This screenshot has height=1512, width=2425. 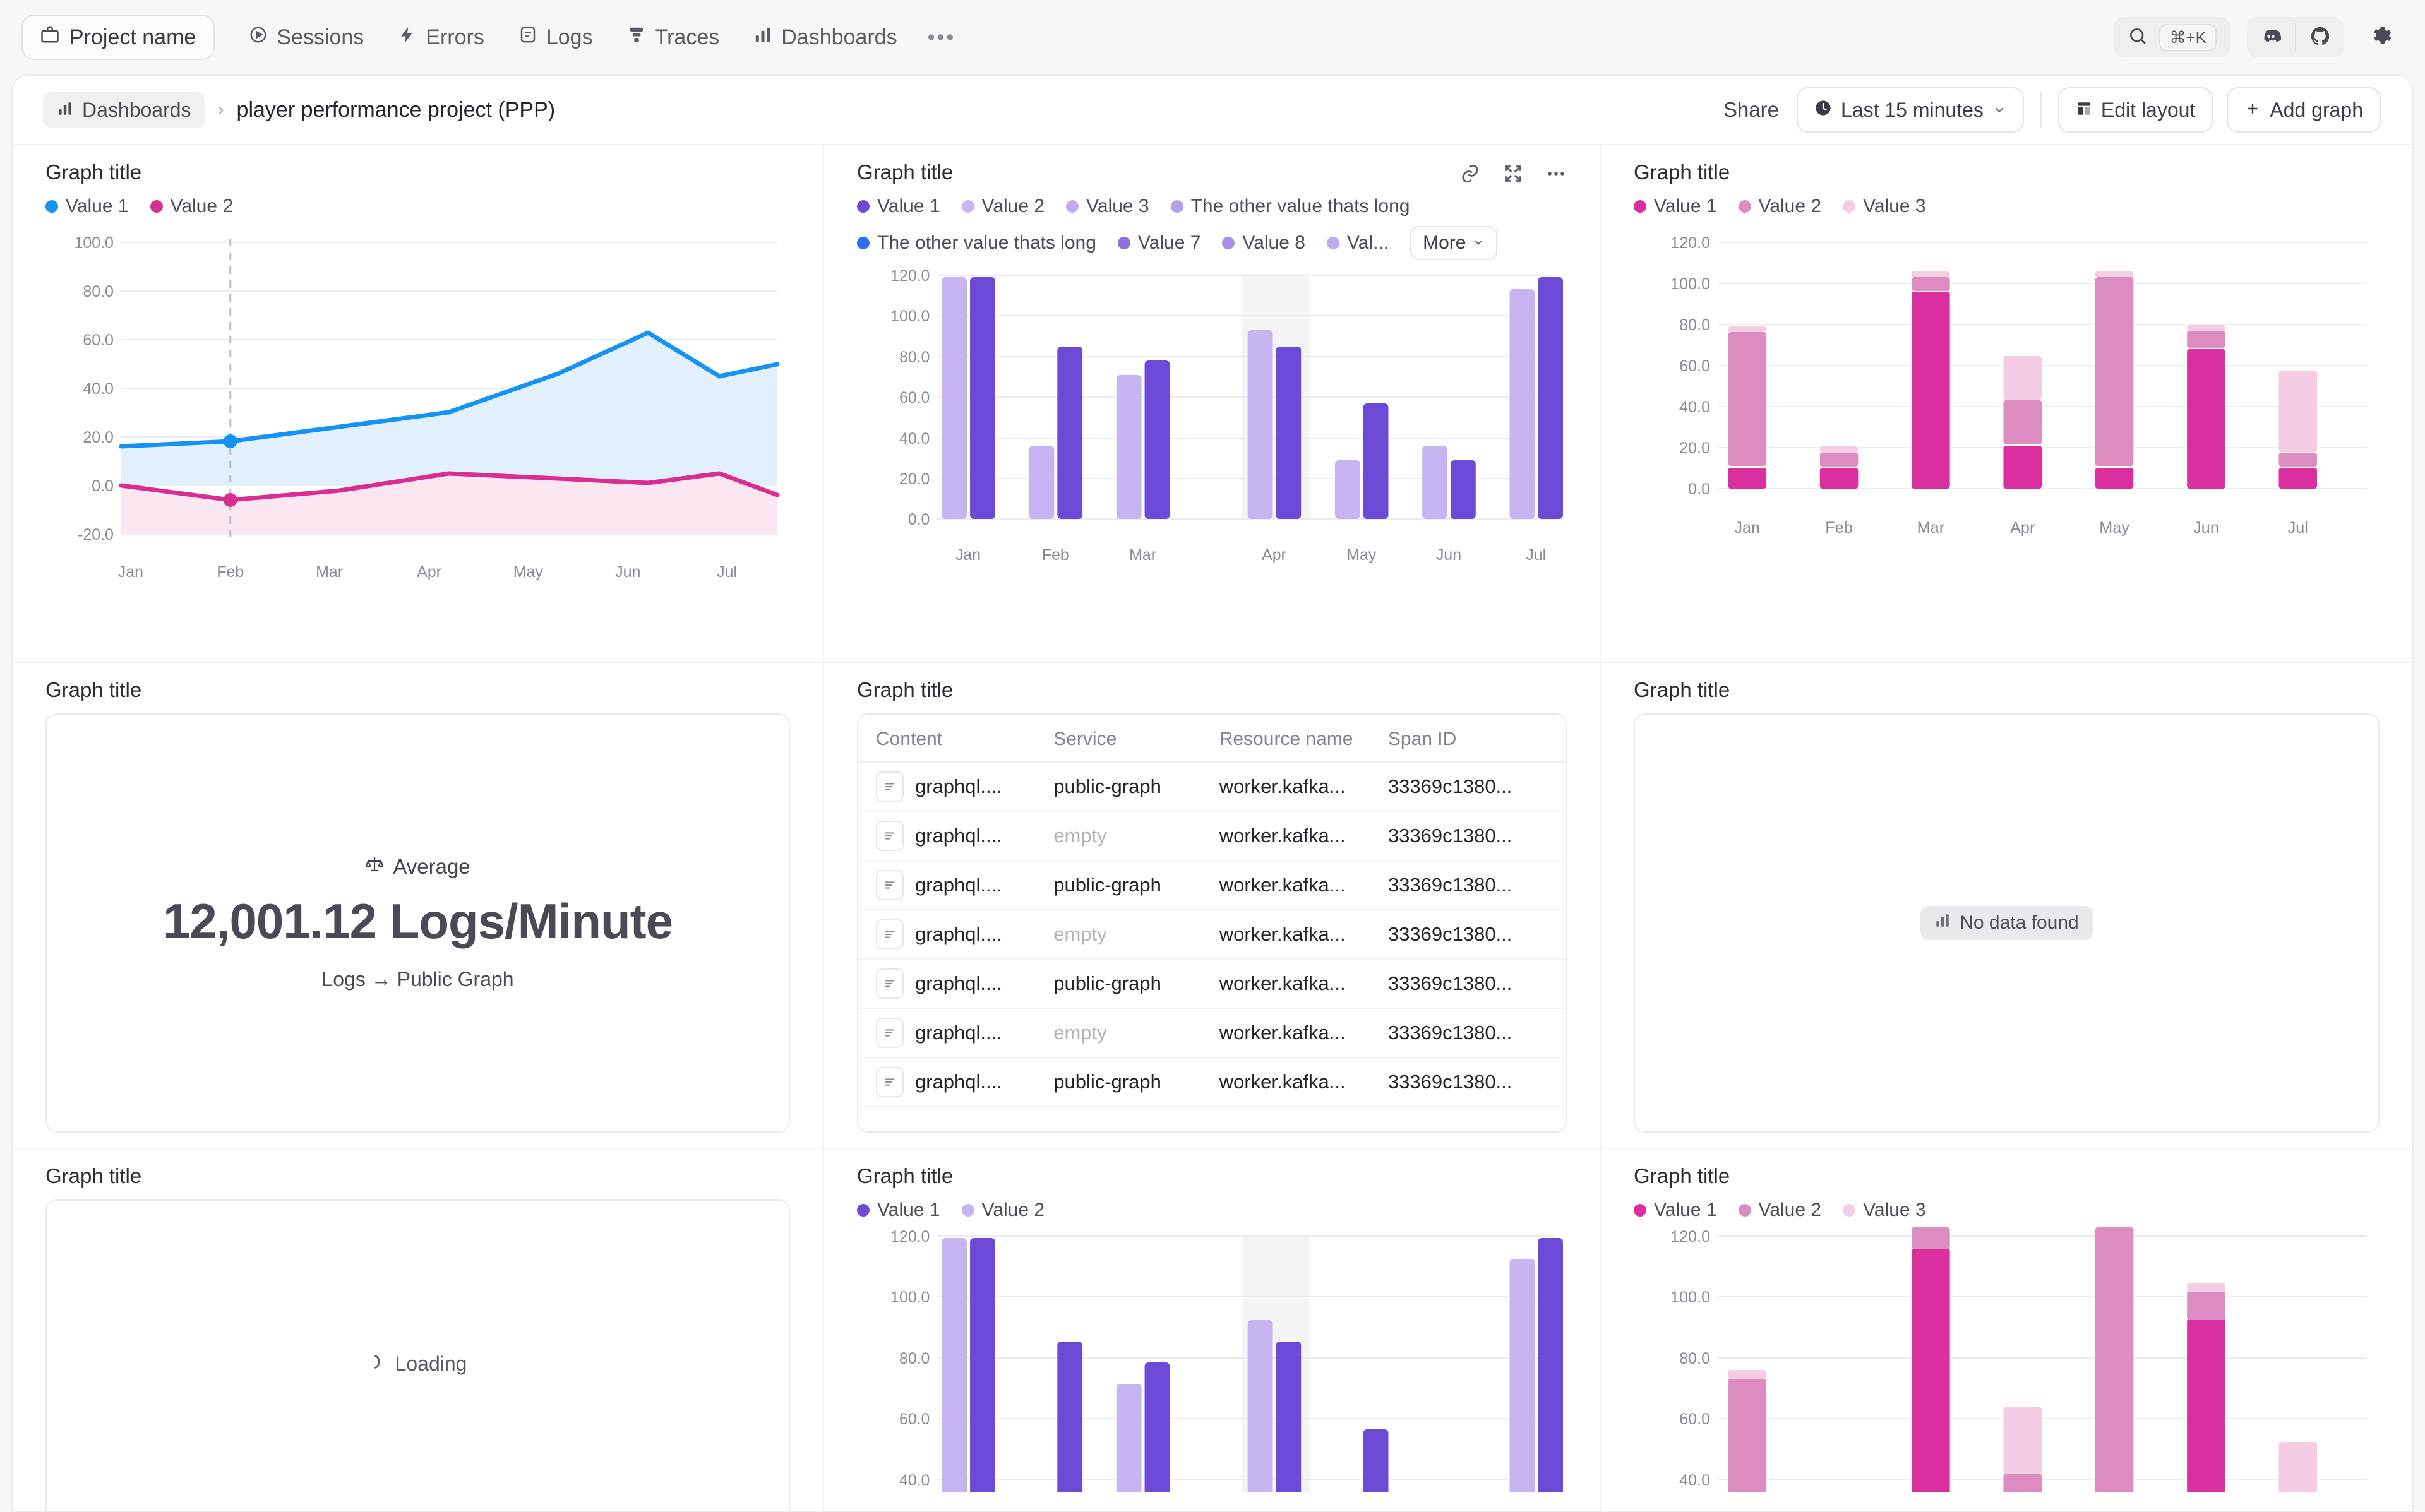 I want to click on loading-indicator: Loading, so click(x=418, y=1364).